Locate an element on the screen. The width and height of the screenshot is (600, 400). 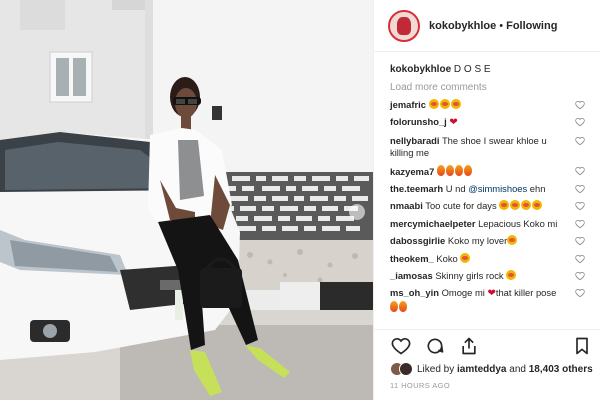
comment-text: Koko my lover is located at coordinates (477, 241).